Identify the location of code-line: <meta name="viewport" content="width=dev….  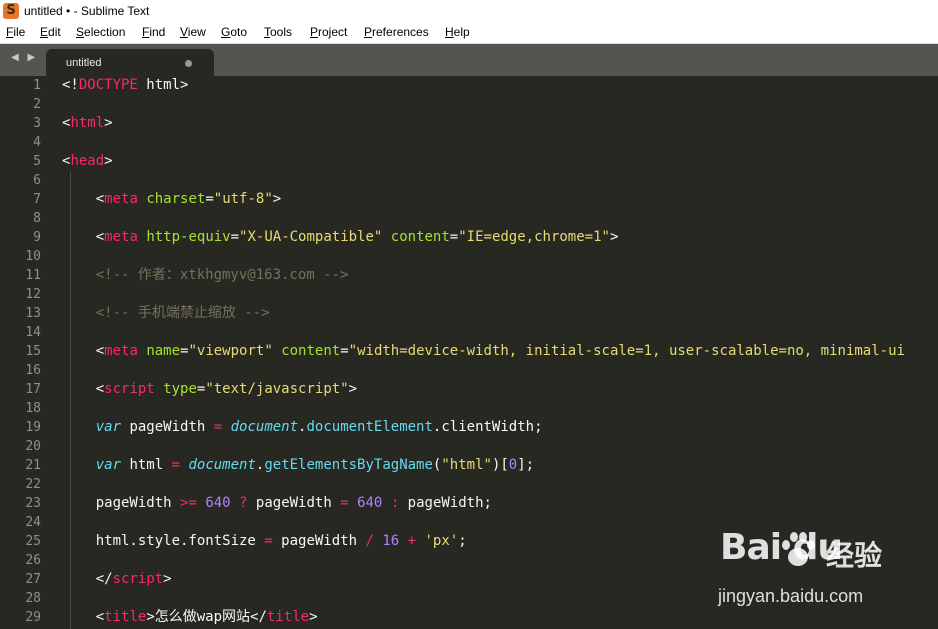
(483, 351).